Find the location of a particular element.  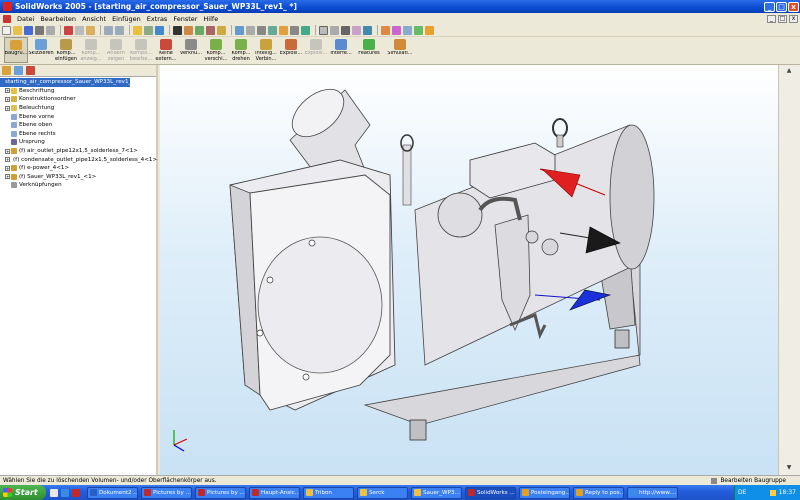

print-preview-icon is located at coordinates (50, 30).